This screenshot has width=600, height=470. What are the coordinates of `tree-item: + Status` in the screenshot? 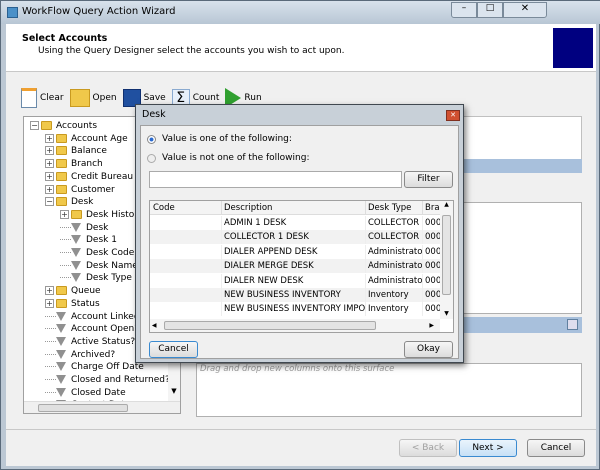 It's located at (72, 304).